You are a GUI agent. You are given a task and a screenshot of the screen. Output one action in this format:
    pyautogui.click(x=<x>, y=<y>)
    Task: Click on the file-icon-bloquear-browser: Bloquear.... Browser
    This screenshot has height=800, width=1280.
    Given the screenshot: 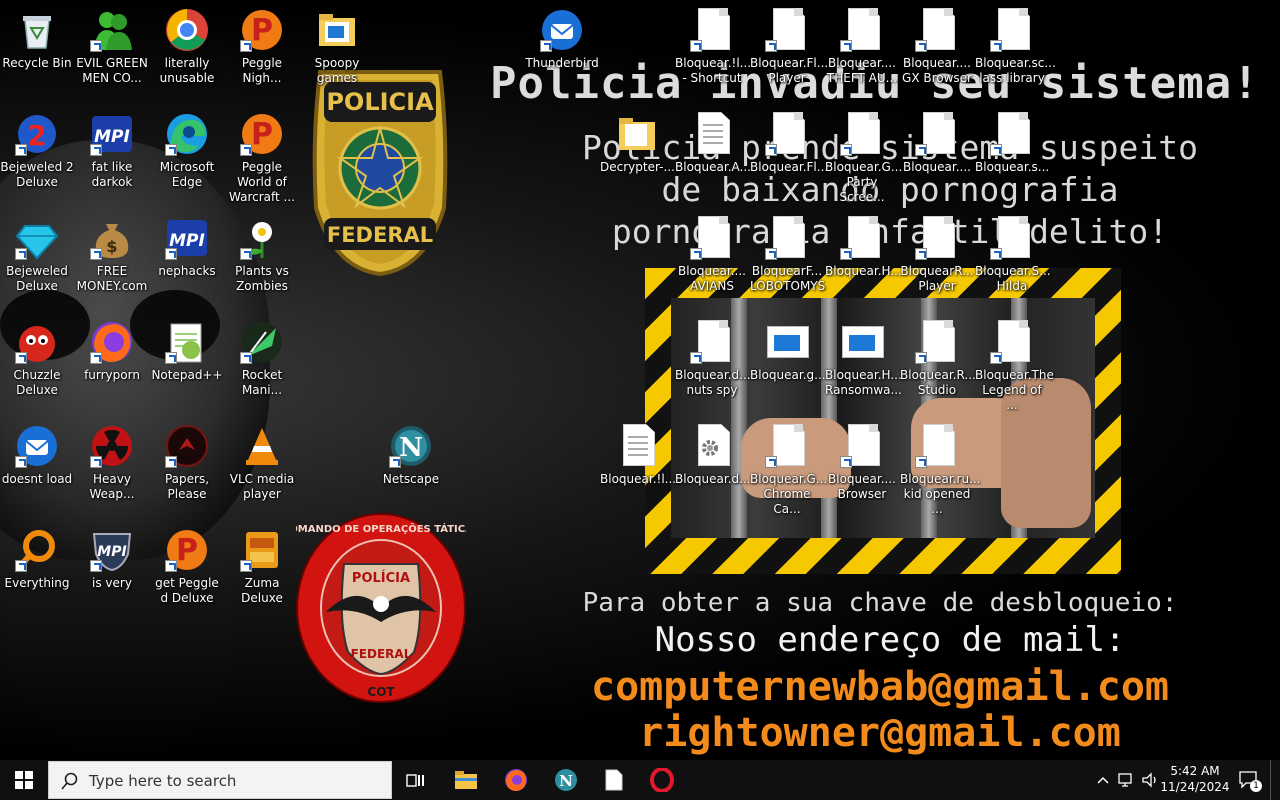 What is the action you would take?
    pyautogui.click(x=862, y=461)
    